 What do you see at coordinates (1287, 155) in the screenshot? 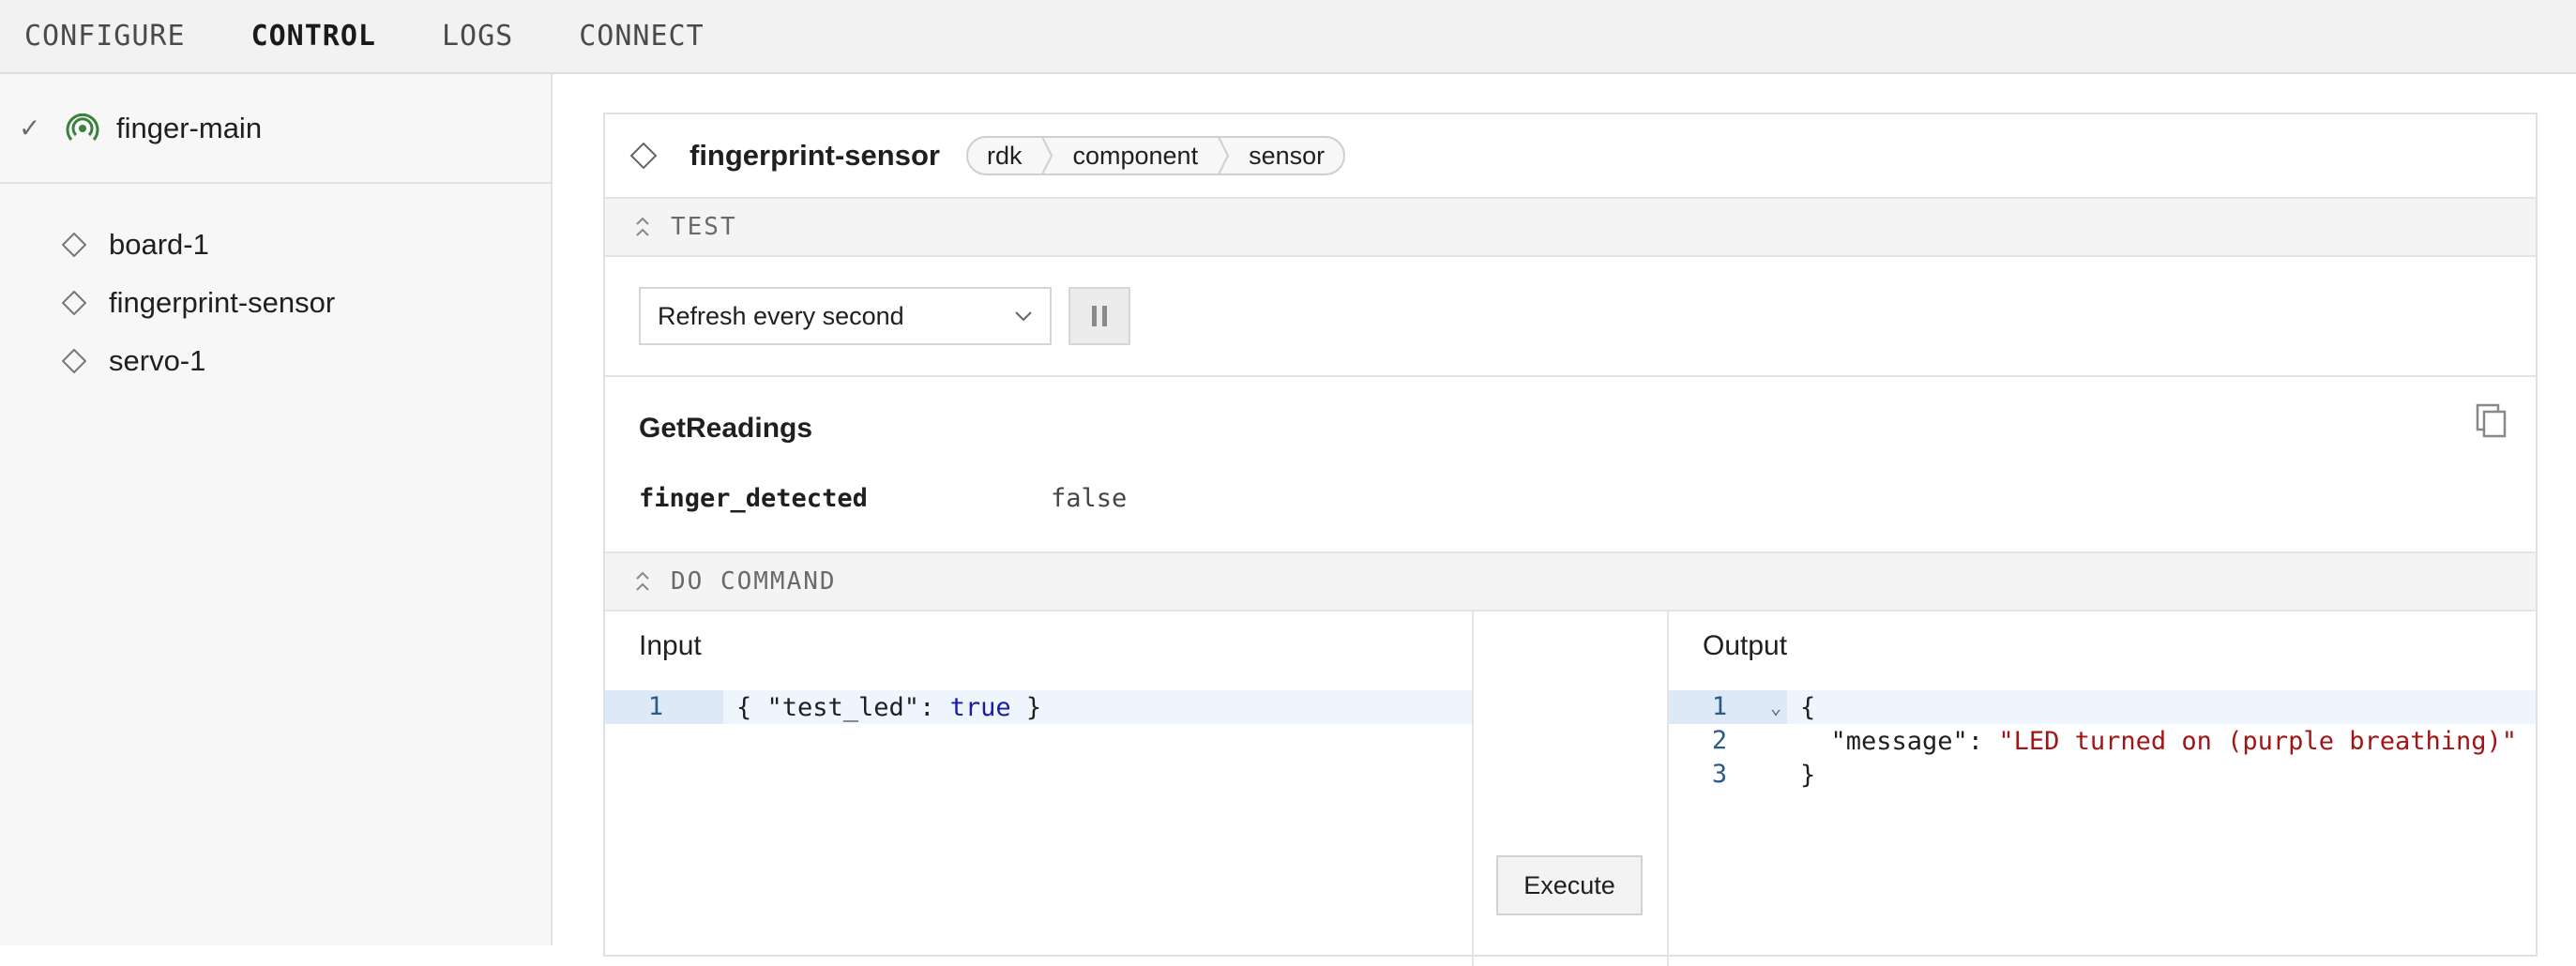
I see `breadcrumb-item: sensor` at bounding box center [1287, 155].